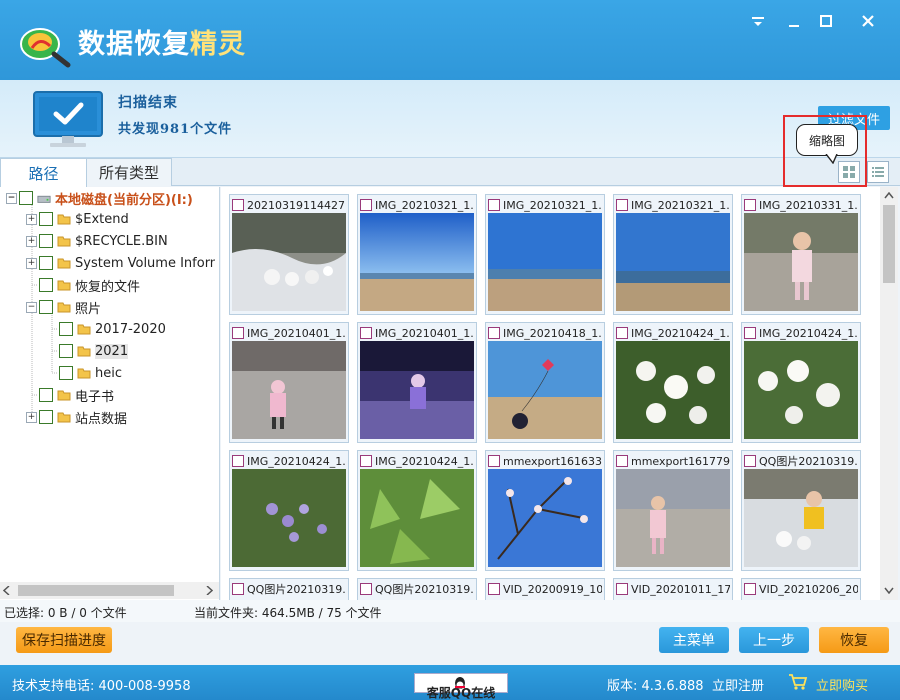 This screenshot has width=900, height=700. What do you see at coordinates (63, 307) in the screenshot?
I see `tree-item-photos: − 照片` at bounding box center [63, 307].